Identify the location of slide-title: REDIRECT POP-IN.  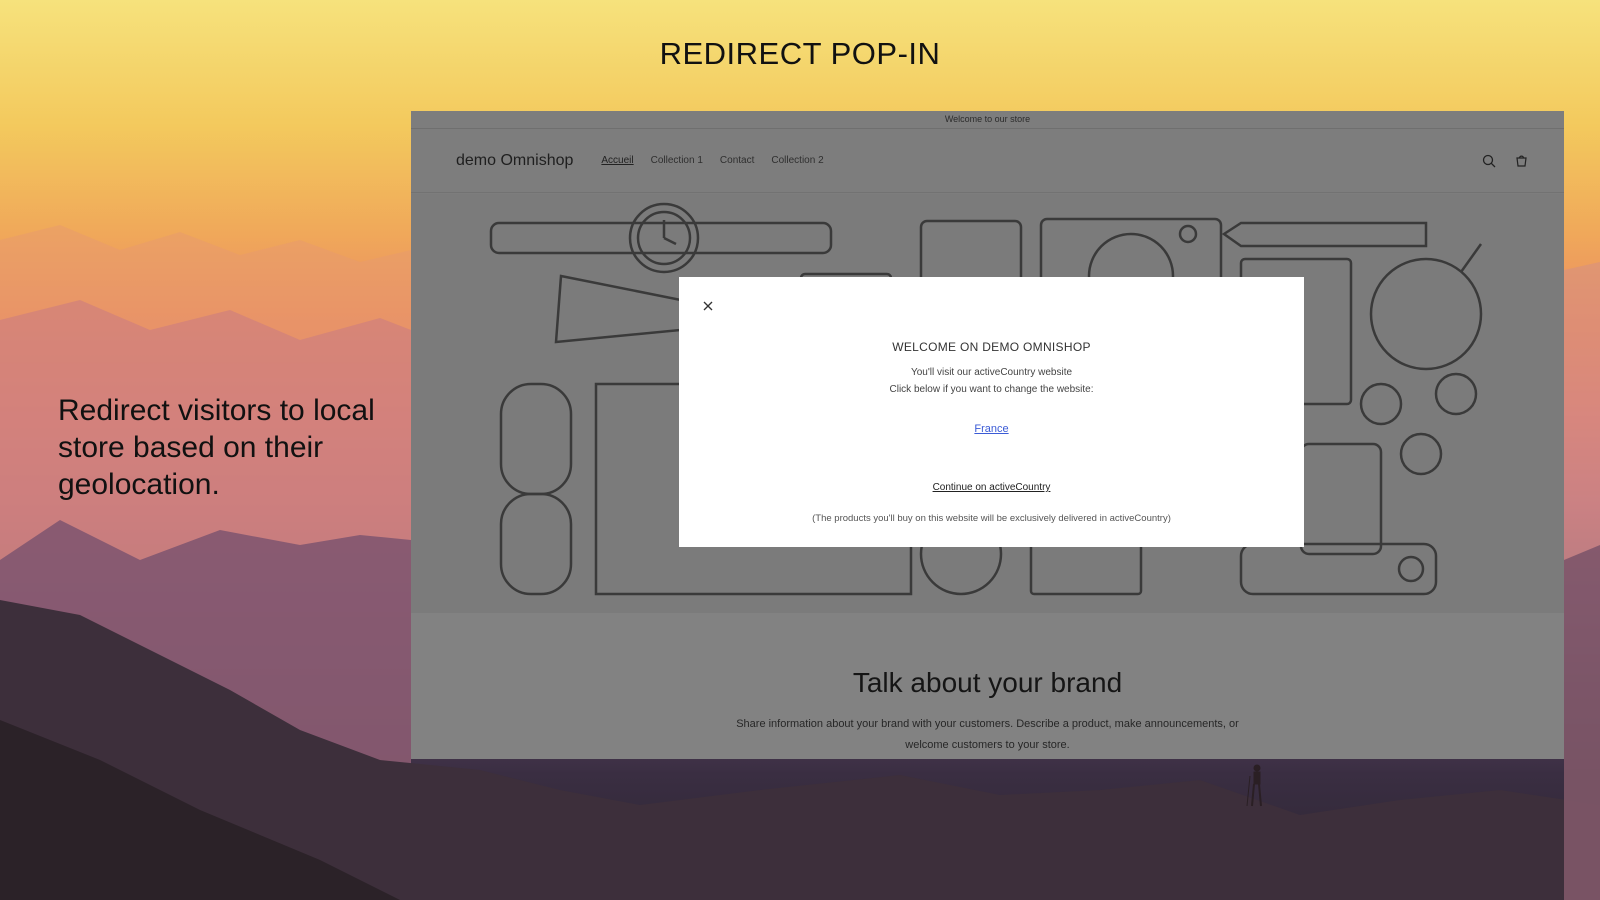
(800, 53).